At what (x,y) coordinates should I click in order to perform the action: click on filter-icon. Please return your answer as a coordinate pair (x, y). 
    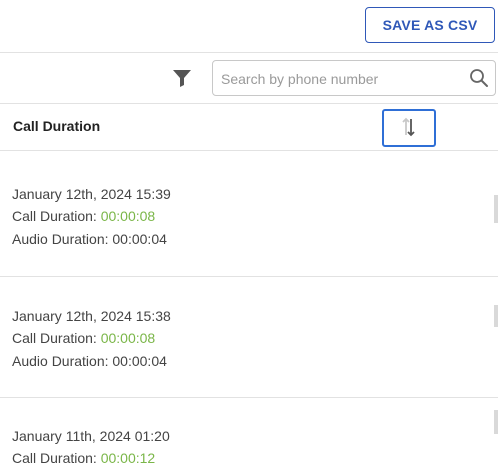
    Looking at the image, I should click on (182, 78).